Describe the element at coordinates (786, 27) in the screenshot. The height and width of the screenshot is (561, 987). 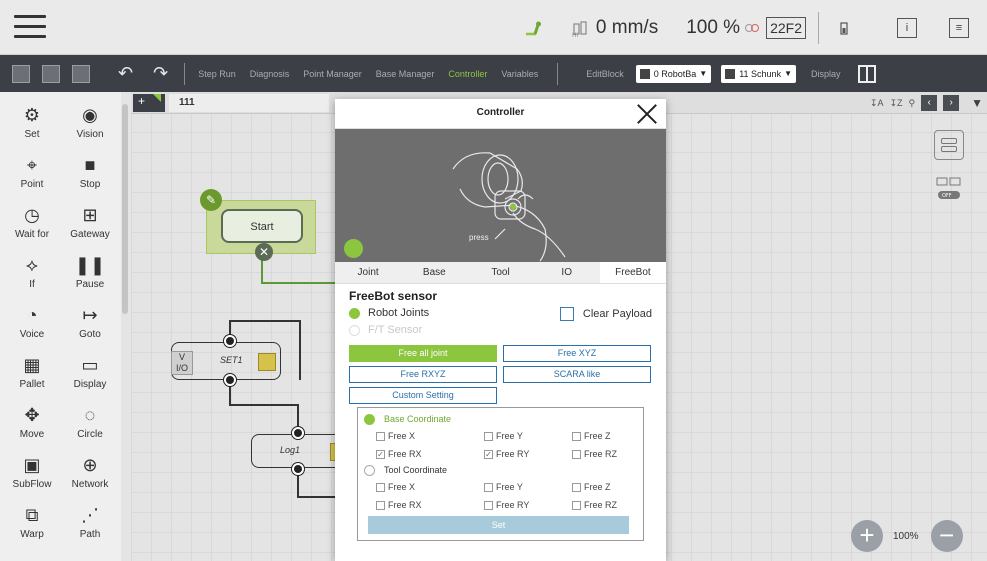
I see `controller-badge: 22F2` at that location.